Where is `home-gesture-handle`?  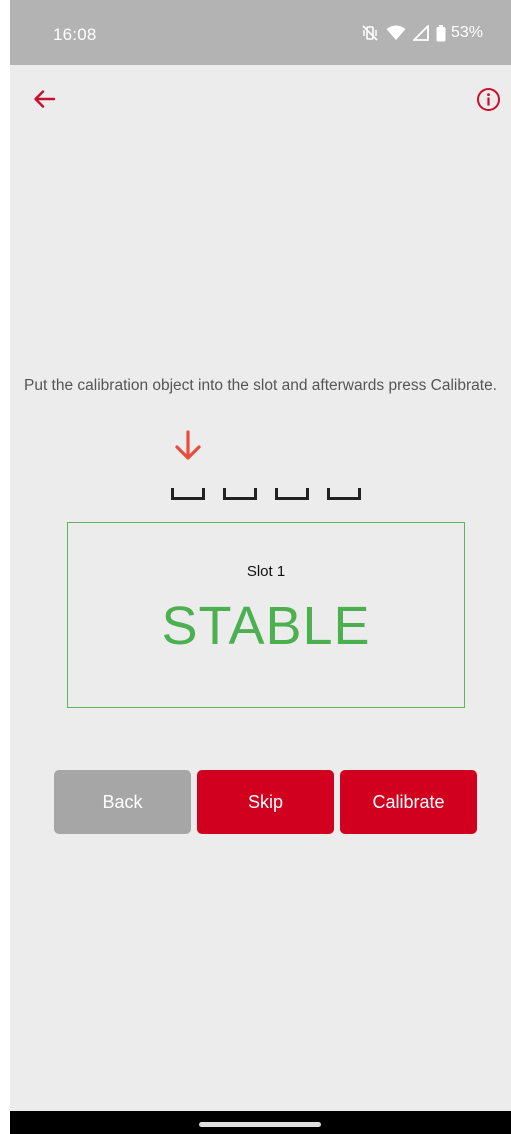
home-gesture-handle is located at coordinates (260, 1124).